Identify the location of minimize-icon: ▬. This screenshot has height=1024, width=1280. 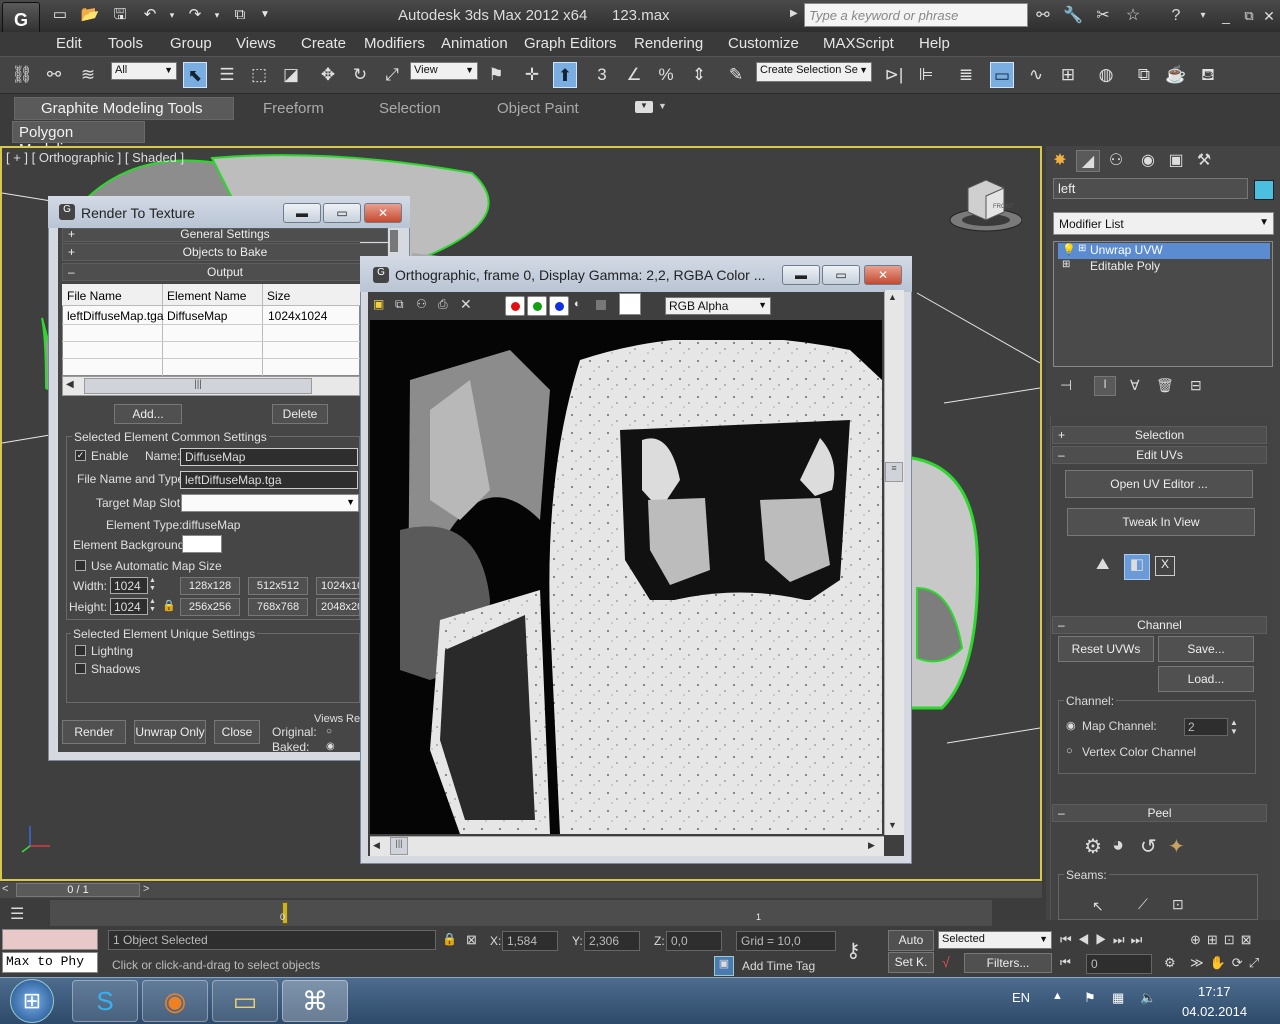
(801, 275).